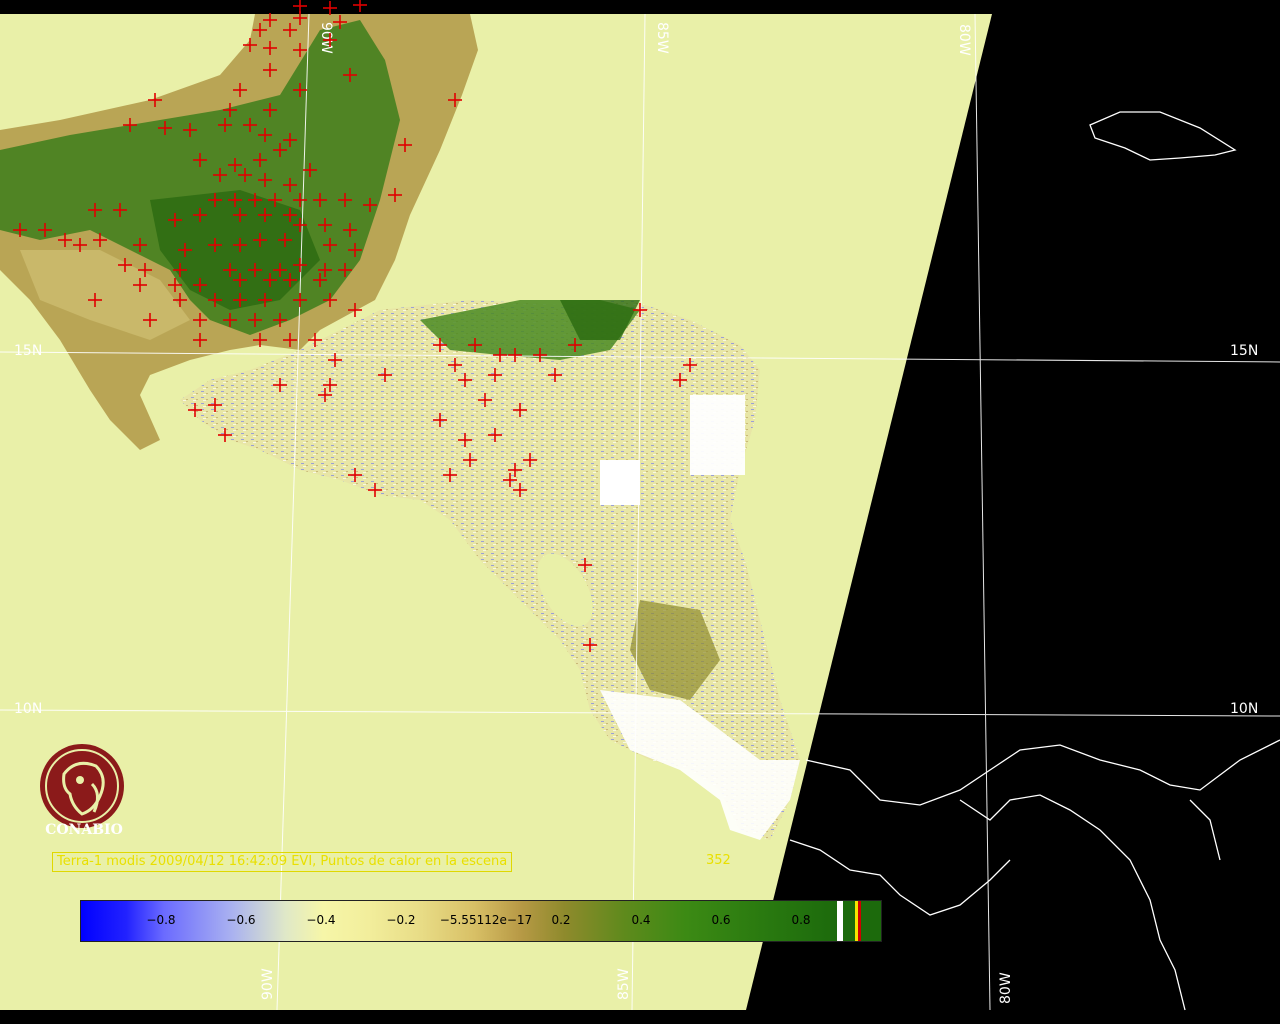 This screenshot has width=1280, height=1024. What do you see at coordinates (641, 920) in the screenshot?
I see `colorbar-tick: 0.4` at bounding box center [641, 920].